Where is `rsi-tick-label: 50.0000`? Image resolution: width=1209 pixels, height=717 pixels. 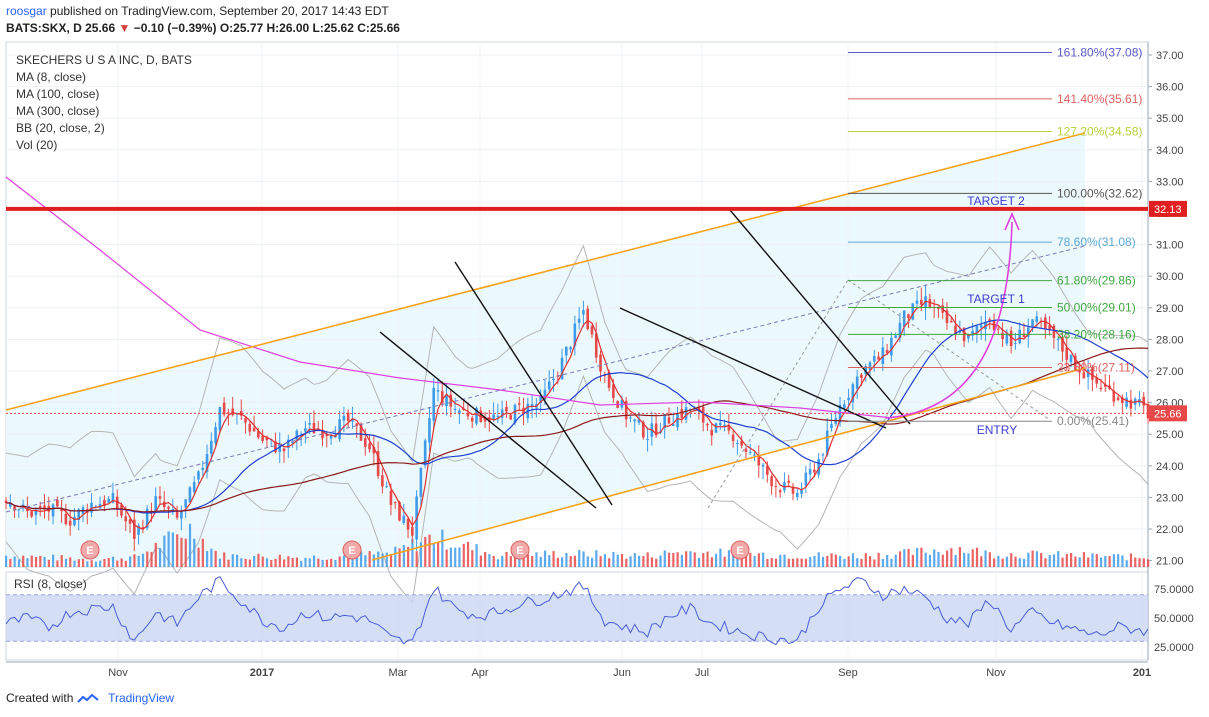 rsi-tick-label: 50.0000 is located at coordinates (1174, 619).